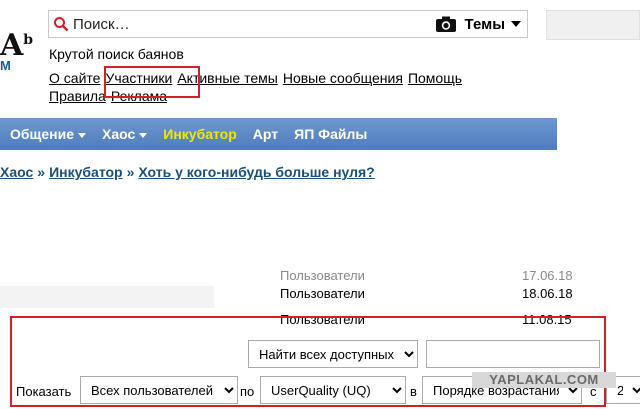 This screenshot has width=640, height=409. I want to click on breadcrumb-topic: Хоть у кого-нибудь больше нуля?, so click(256, 172).